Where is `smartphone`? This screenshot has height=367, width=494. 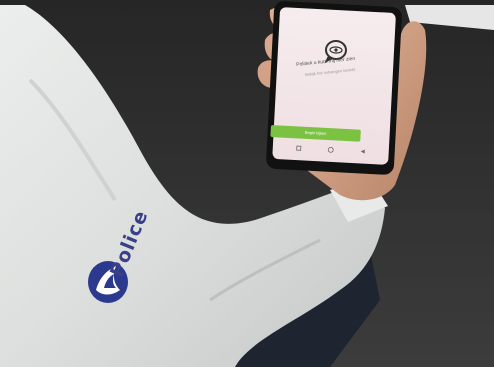
smartphone is located at coordinates (334, 88).